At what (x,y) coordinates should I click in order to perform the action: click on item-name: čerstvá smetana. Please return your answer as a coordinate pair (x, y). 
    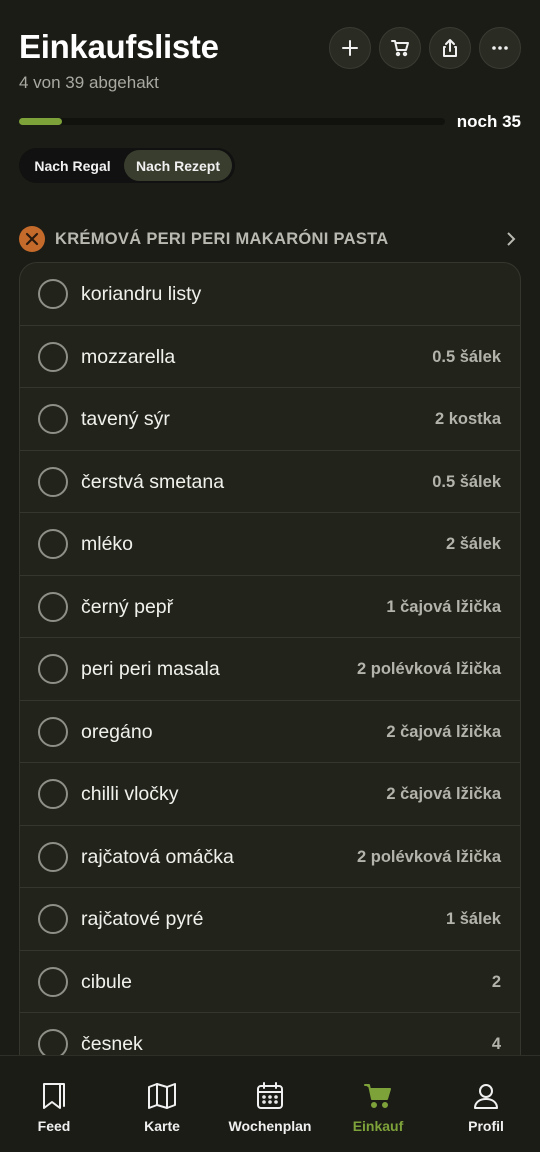
    Looking at the image, I should click on (153, 481).